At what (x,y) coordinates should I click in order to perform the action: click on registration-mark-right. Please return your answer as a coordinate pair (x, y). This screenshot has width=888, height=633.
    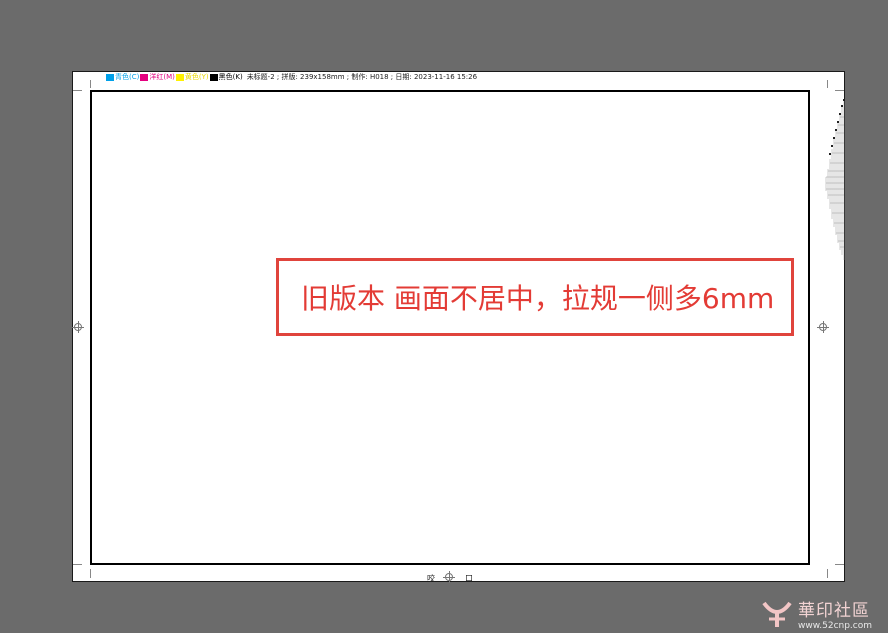
    Looking at the image, I should click on (823, 327).